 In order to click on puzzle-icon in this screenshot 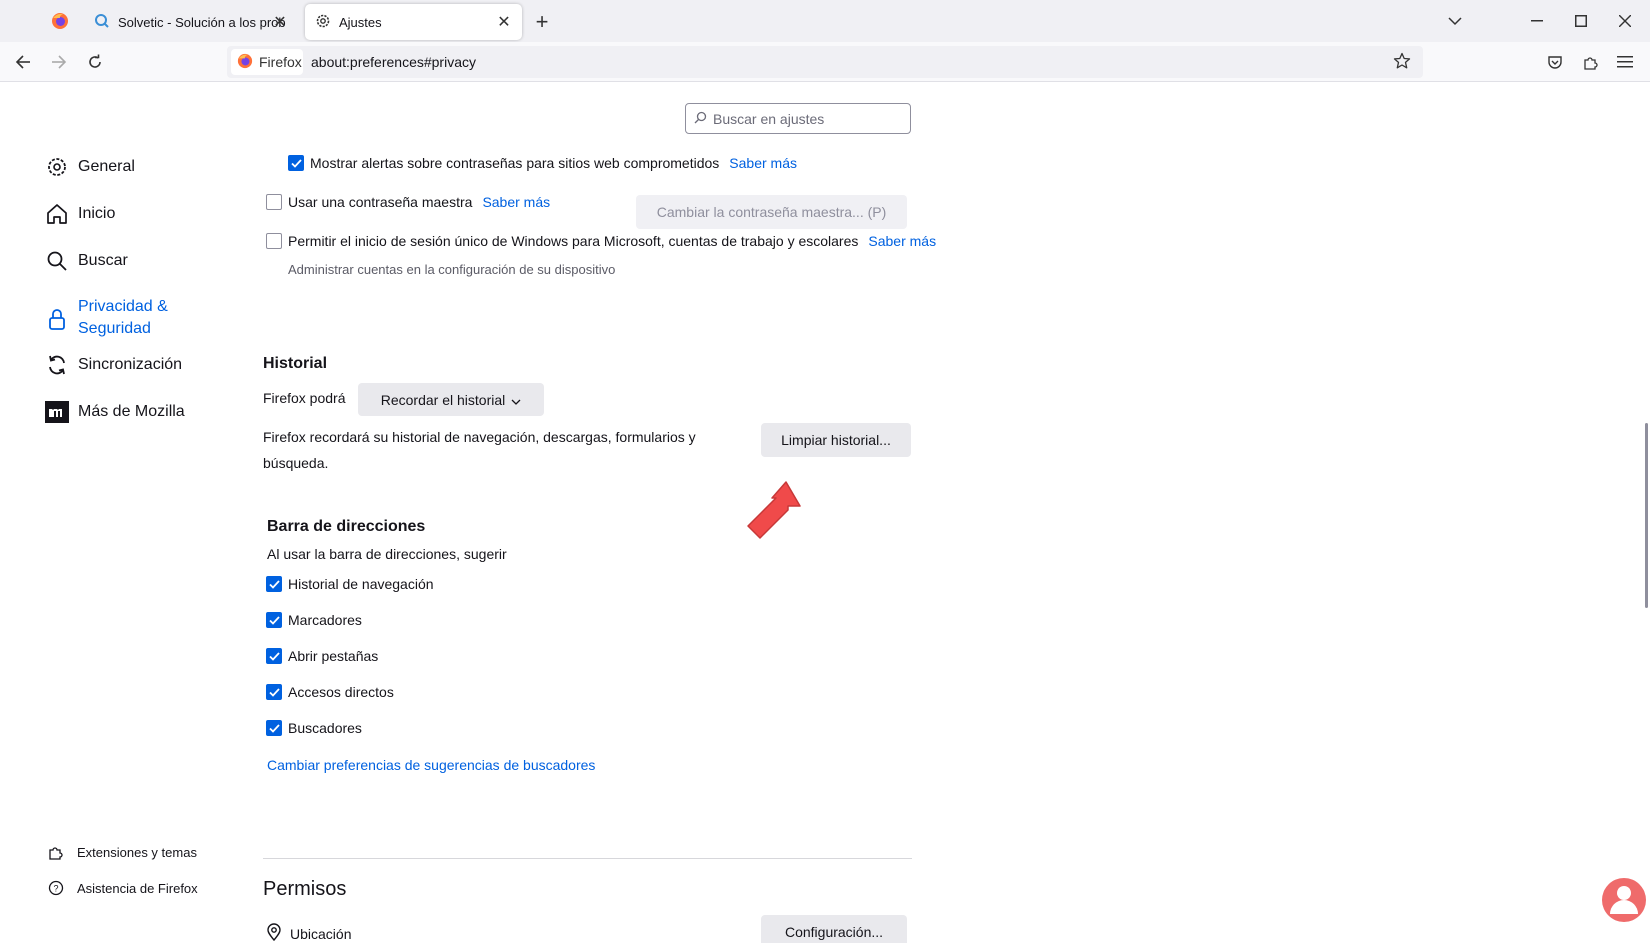, I will do `click(56, 852)`.